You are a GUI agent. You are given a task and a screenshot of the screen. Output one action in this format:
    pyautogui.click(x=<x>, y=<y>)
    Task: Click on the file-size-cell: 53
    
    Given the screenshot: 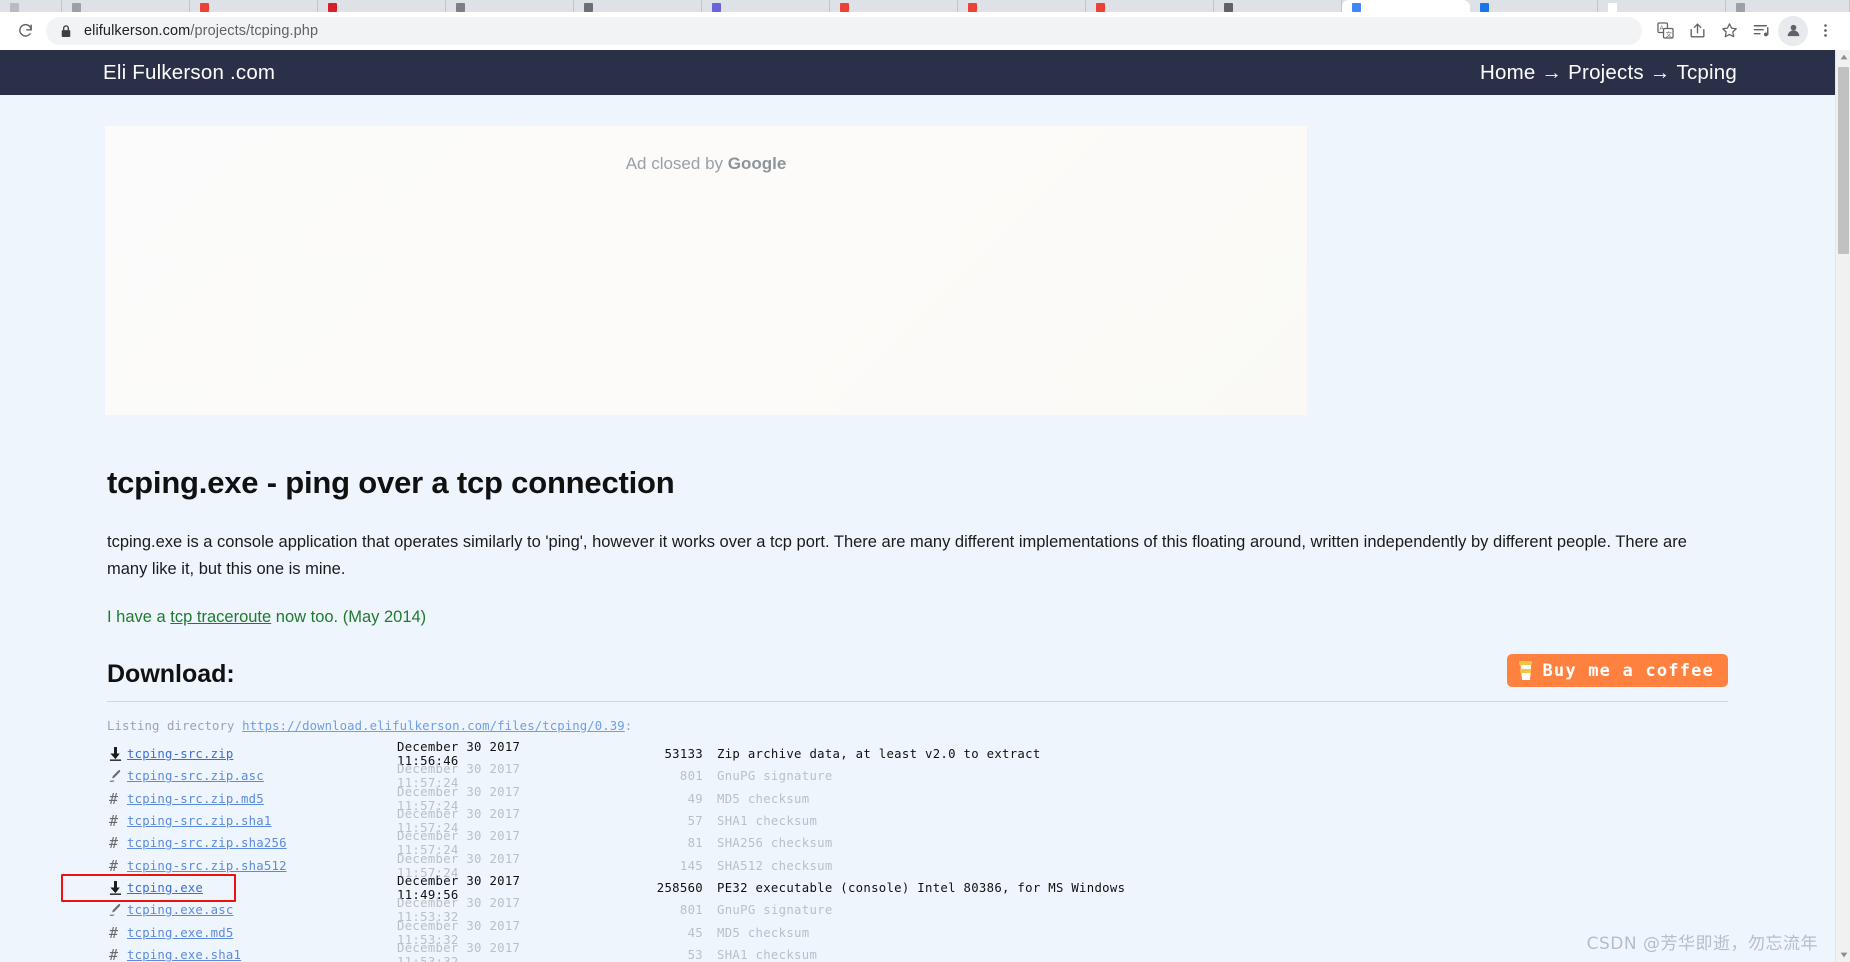 What is the action you would take?
    pyautogui.click(x=695, y=954)
    